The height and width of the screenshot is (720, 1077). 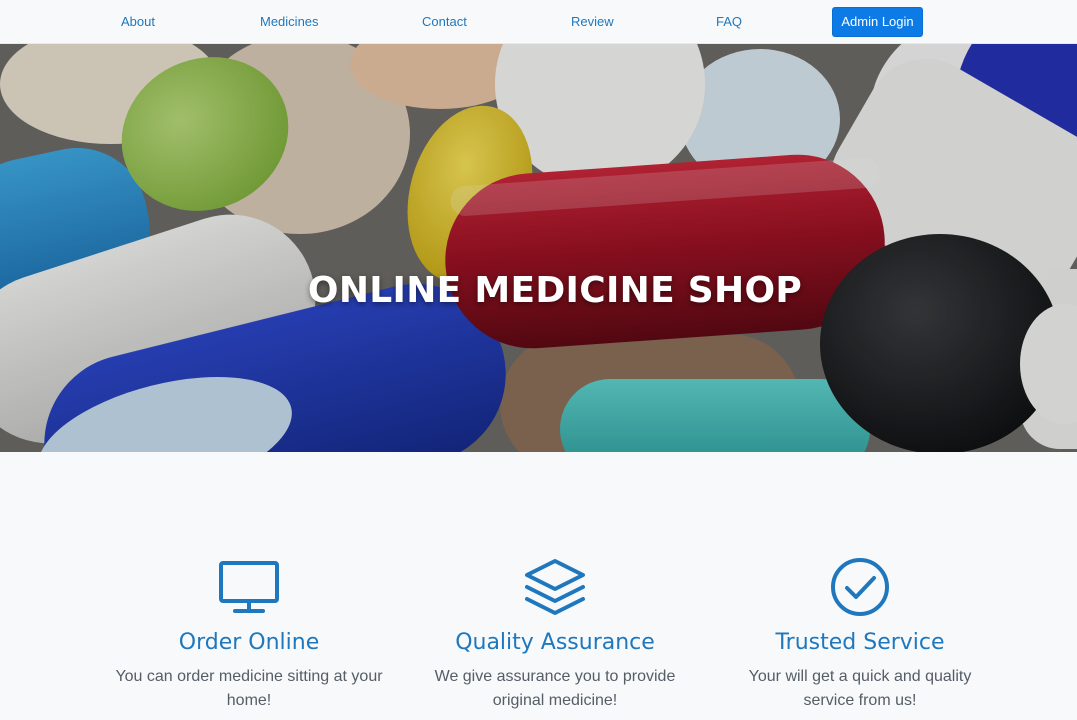 I want to click on nav-link-faq: FAQ, so click(x=729, y=22).